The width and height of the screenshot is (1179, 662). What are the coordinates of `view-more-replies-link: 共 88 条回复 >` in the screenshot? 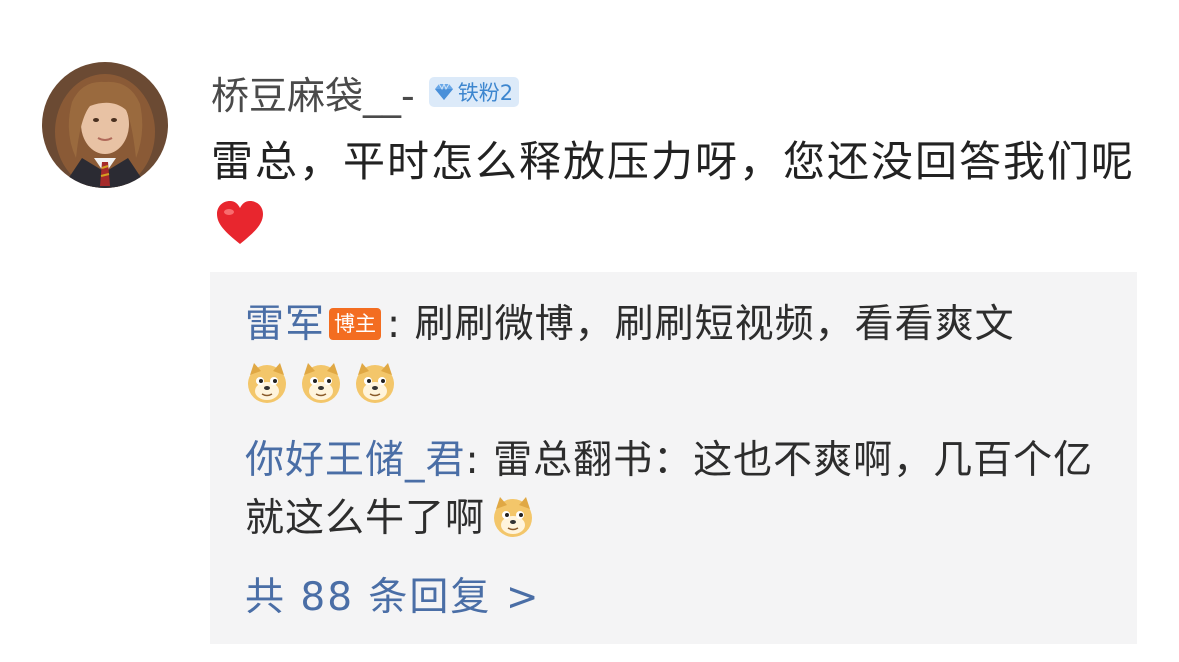 It's located at (393, 598).